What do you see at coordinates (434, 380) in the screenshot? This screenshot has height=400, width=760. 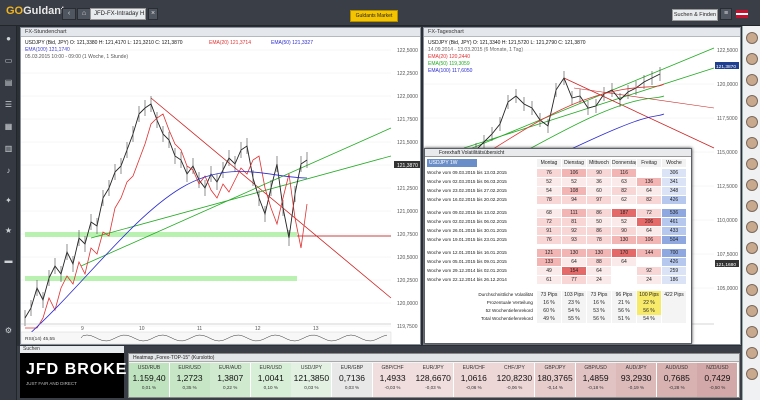 I see `heatmap-tile: EUR/JPY 128,6670 -0,03 %` at bounding box center [434, 380].